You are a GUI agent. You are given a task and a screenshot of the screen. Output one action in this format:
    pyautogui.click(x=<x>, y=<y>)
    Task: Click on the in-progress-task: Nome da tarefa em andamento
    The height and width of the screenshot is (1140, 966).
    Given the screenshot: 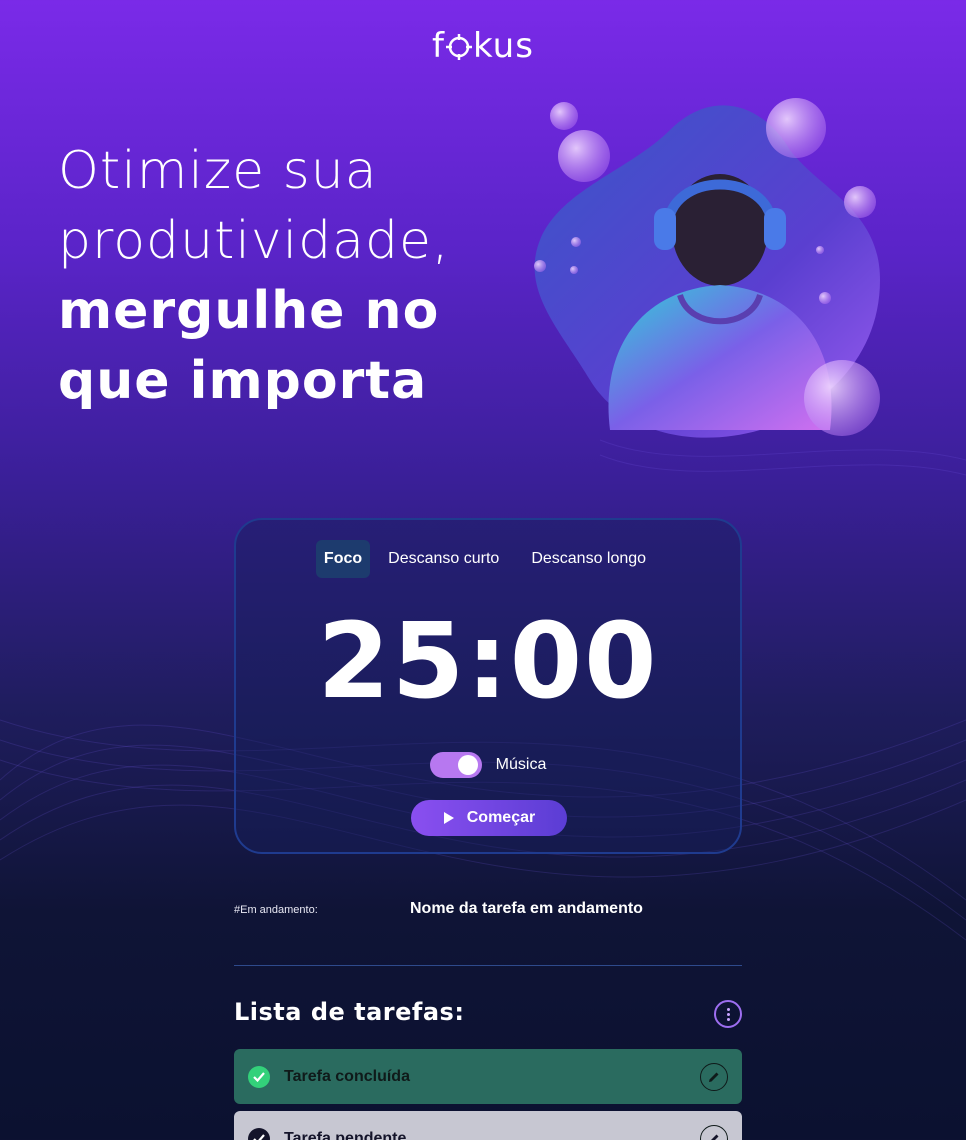 What is the action you would take?
    pyautogui.click(x=526, y=908)
    